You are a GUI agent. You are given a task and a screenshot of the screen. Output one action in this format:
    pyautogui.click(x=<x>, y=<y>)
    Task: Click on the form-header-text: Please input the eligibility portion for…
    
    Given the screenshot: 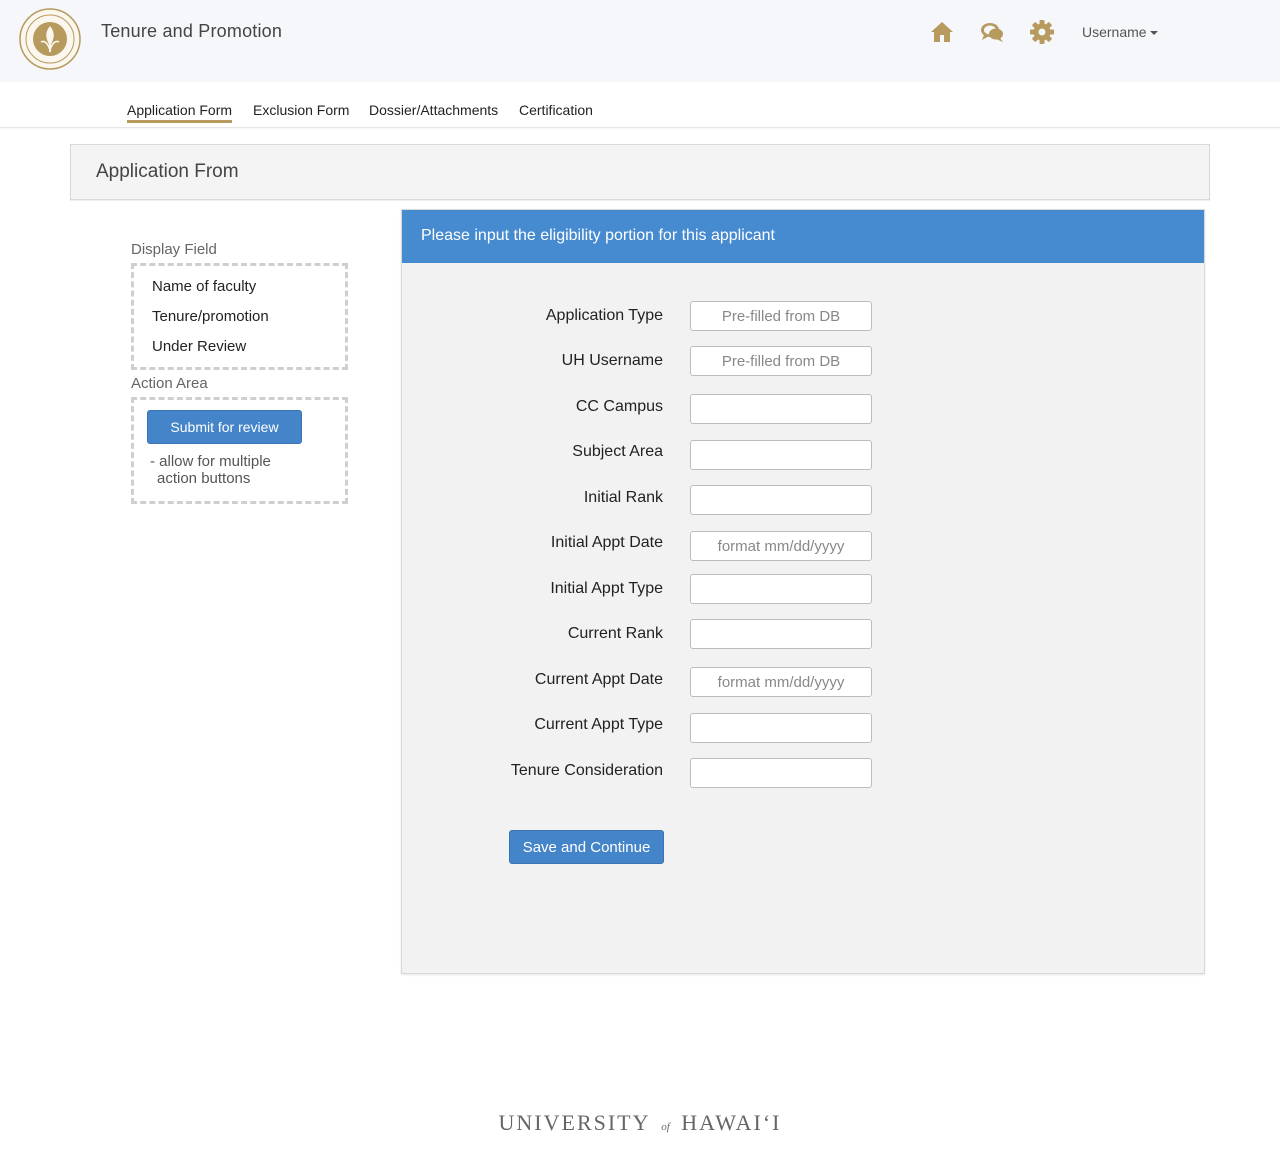 What is the action you would take?
    pyautogui.click(x=598, y=235)
    